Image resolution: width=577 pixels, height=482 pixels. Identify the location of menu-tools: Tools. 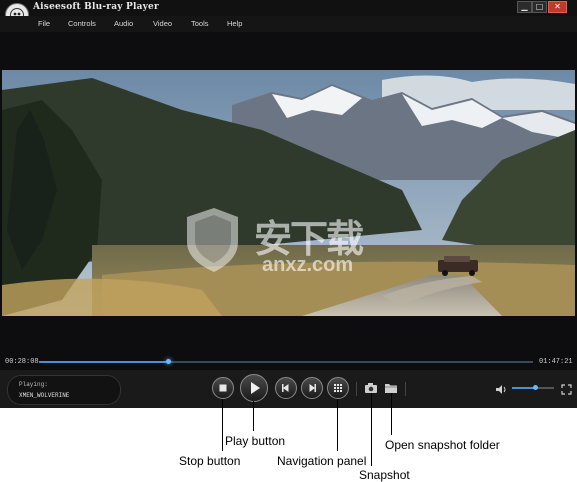
(200, 23).